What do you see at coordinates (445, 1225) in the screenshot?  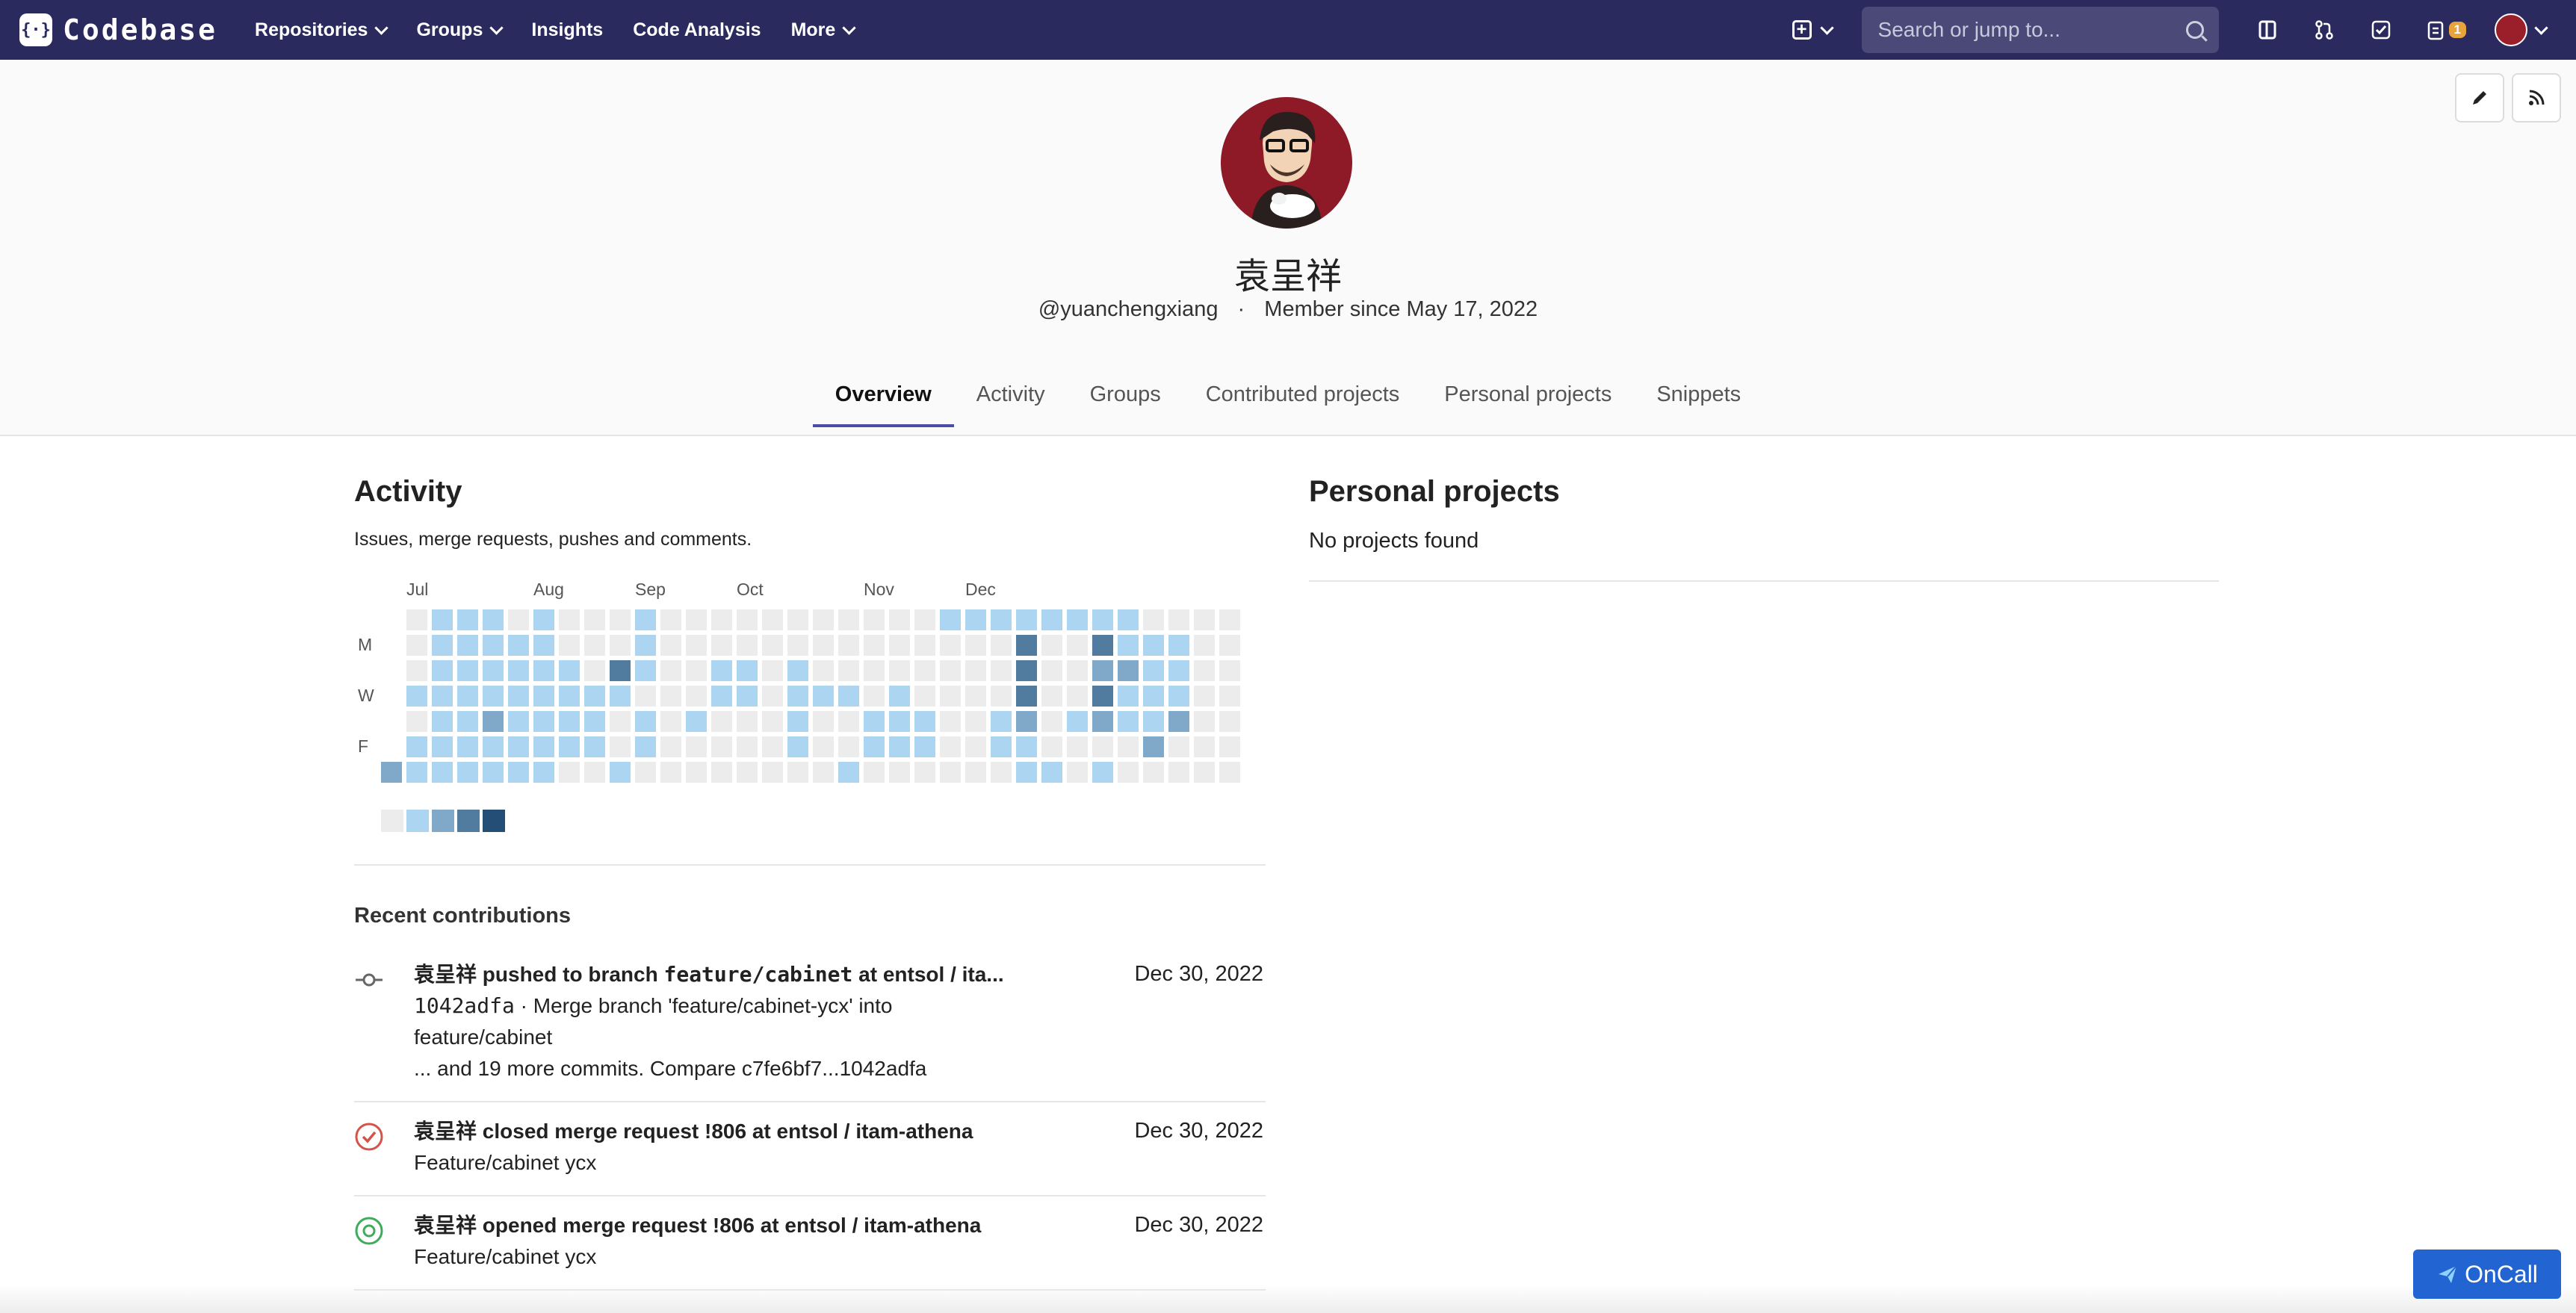 I see `event-actor: 袁呈祥` at bounding box center [445, 1225].